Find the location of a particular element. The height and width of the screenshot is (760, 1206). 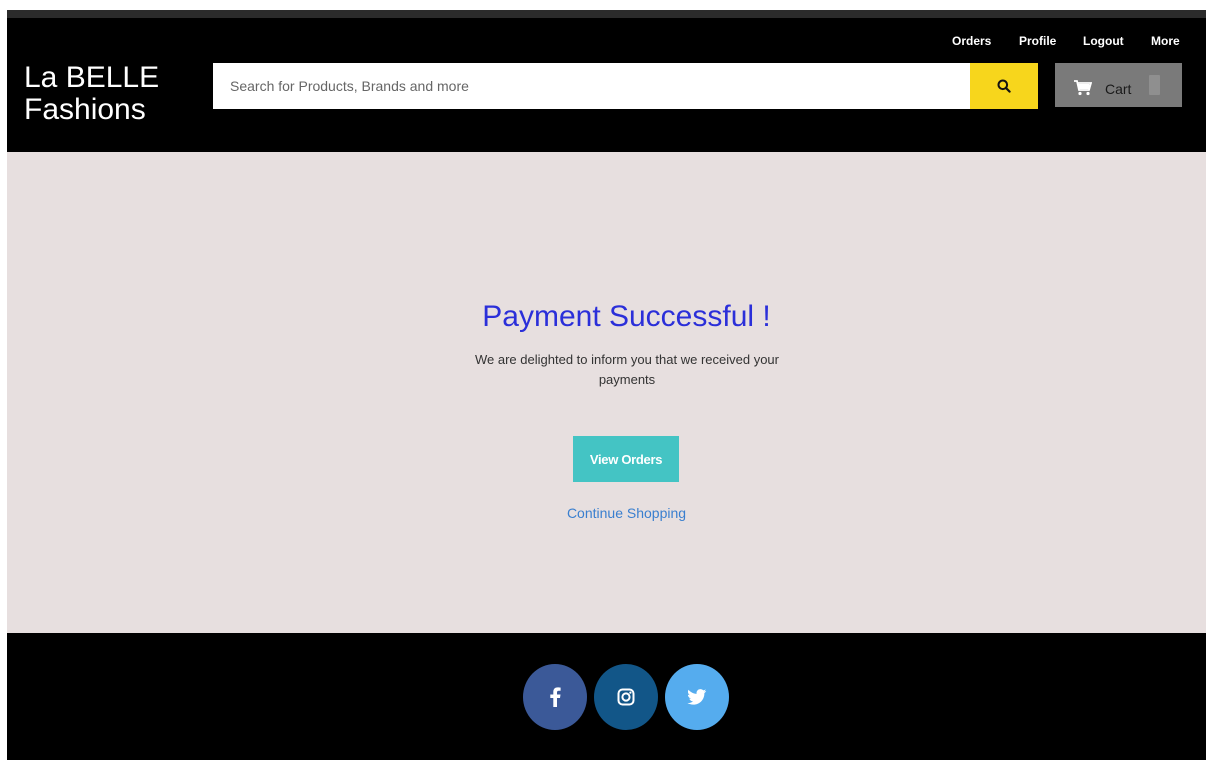

search-icon is located at coordinates (1004, 86).